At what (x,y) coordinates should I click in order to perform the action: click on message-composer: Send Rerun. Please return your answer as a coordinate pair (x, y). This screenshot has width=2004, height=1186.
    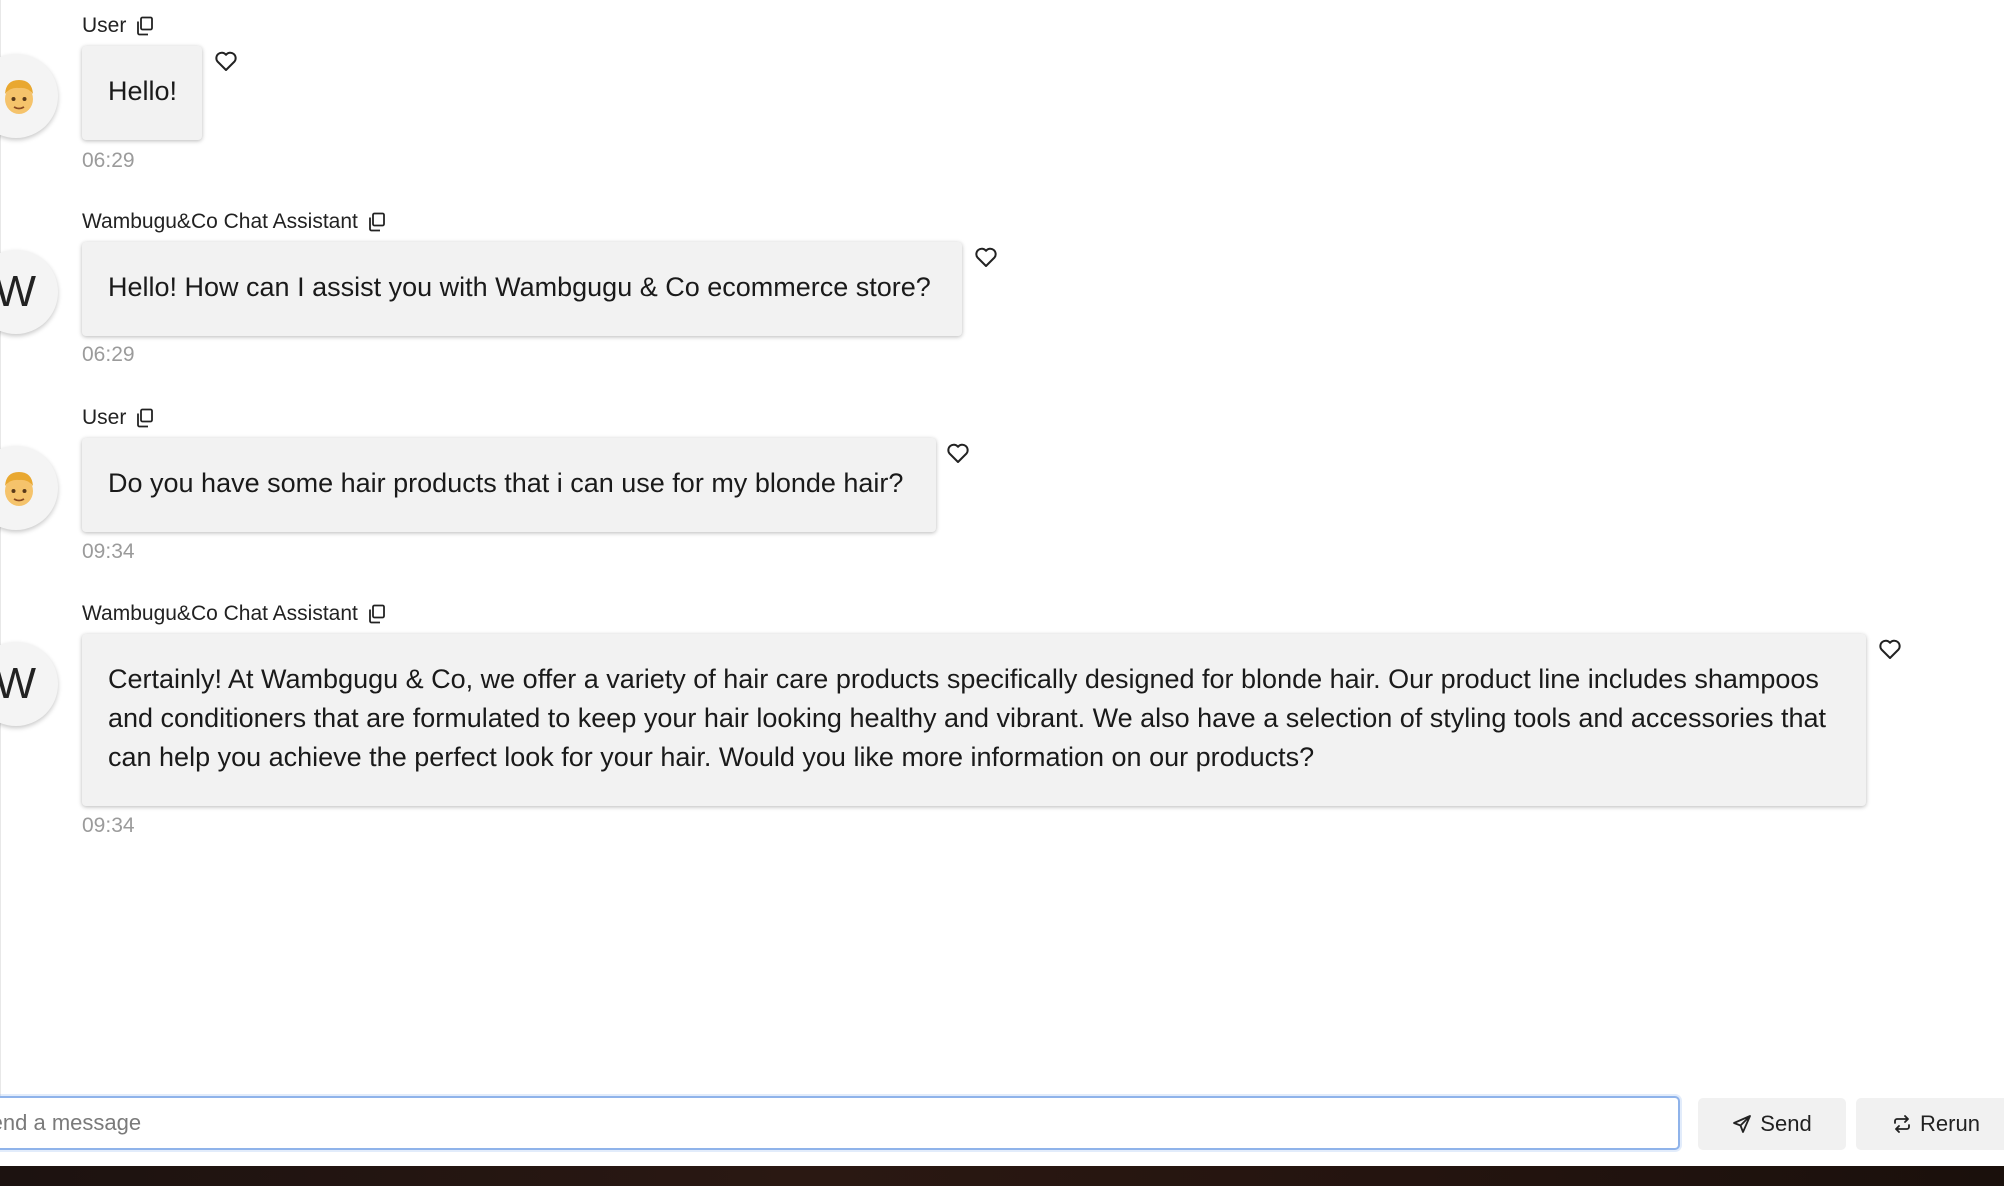
    Looking at the image, I should click on (1002, 1124).